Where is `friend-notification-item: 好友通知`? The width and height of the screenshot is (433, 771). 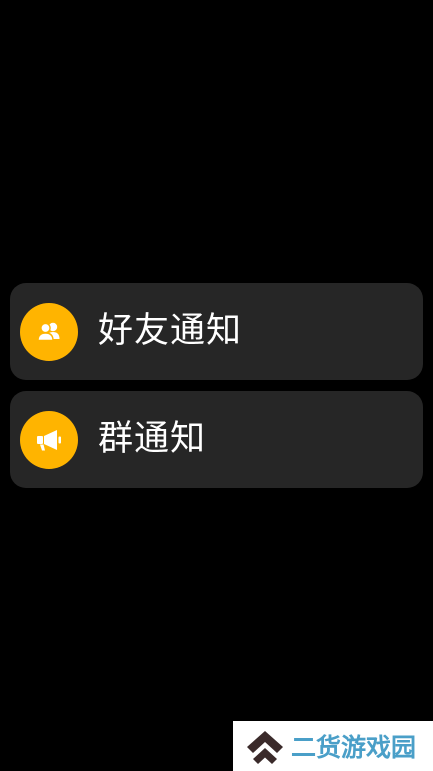 friend-notification-item: 好友通知 is located at coordinates (216, 331).